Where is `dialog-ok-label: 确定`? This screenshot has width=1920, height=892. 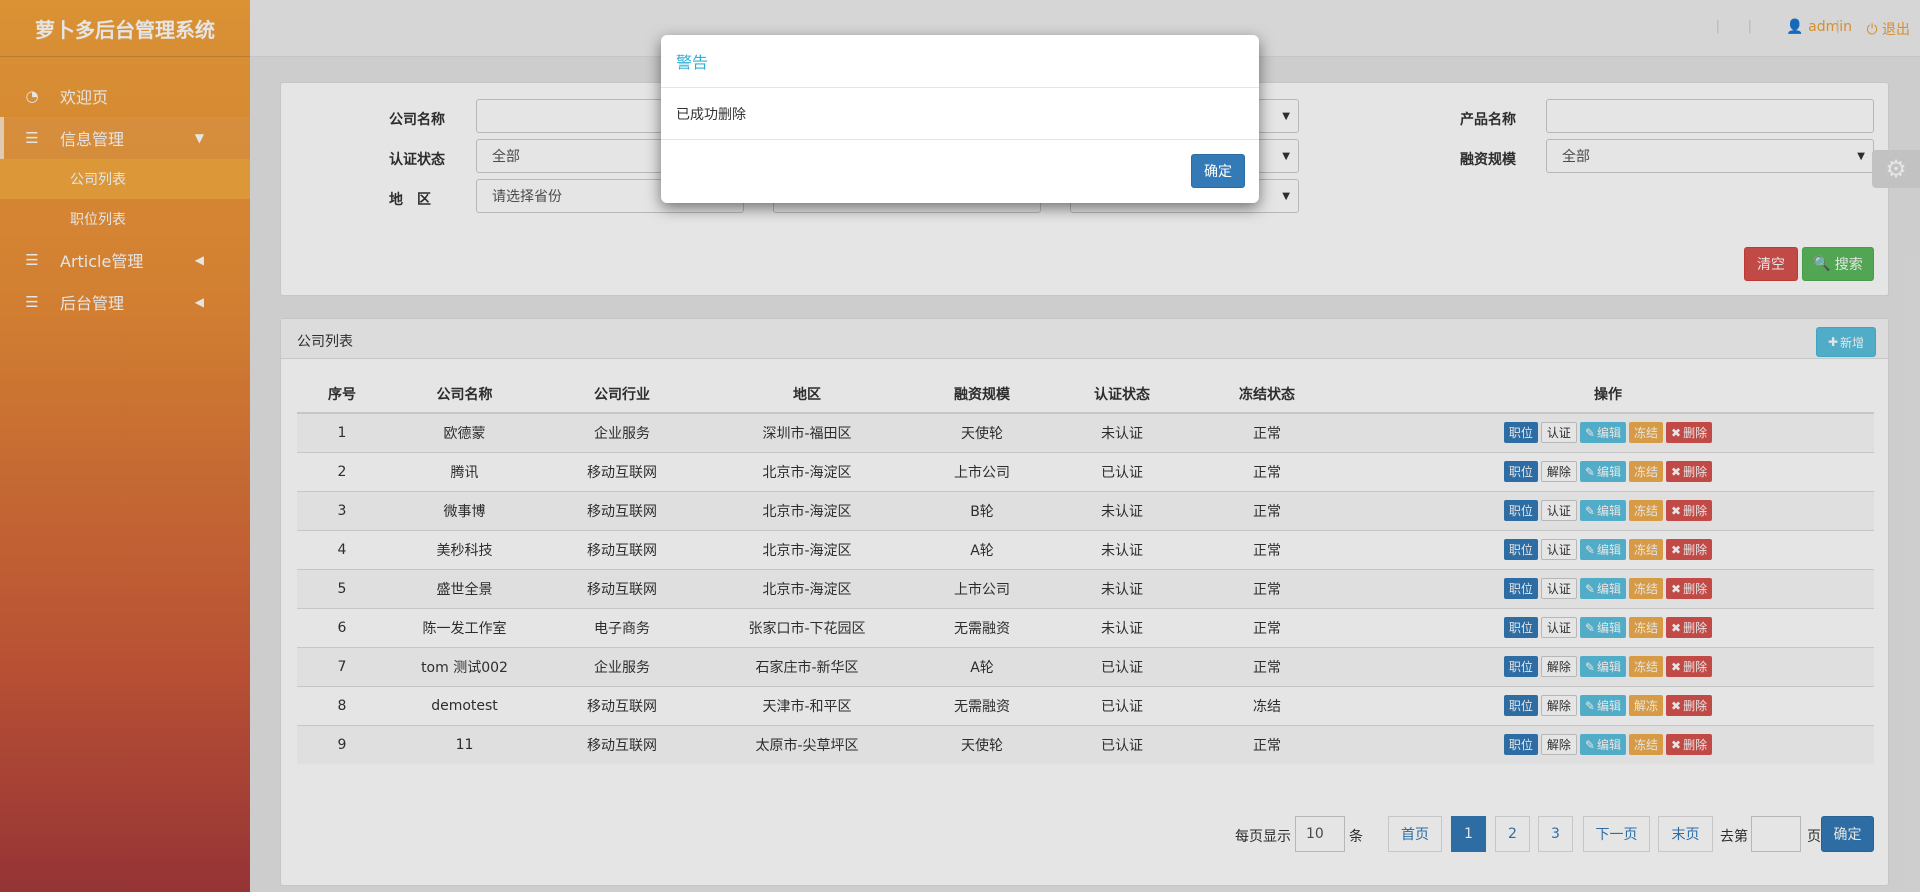 dialog-ok-label: 确定 is located at coordinates (1218, 172).